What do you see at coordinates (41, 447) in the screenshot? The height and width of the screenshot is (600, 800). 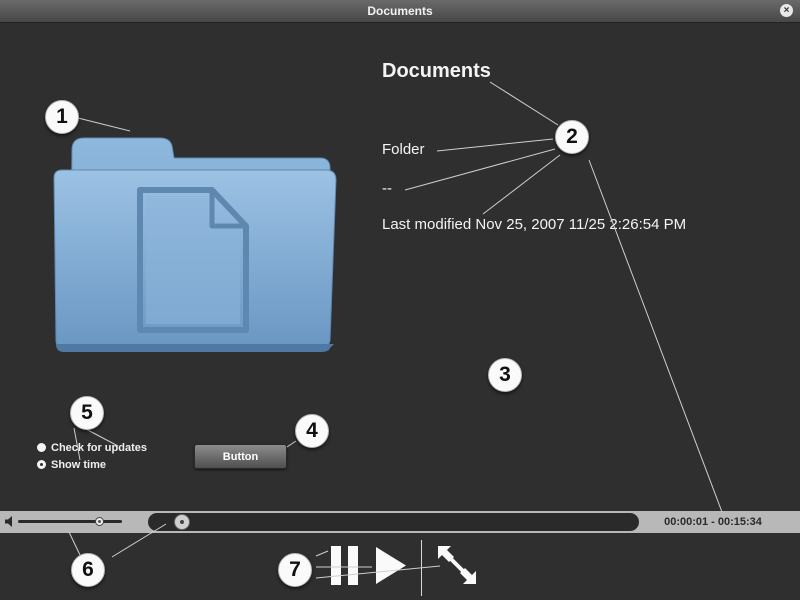 I see `check-updates-radio` at bounding box center [41, 447].